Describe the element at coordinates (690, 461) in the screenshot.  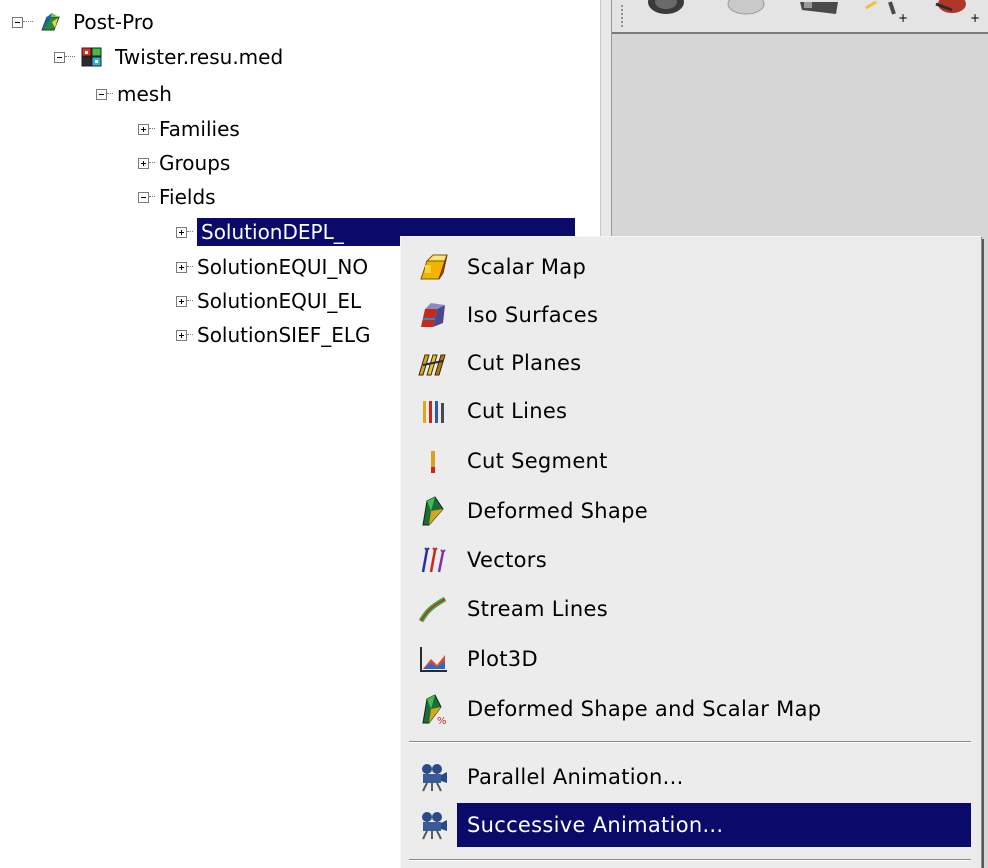
I see `menu-item-cut-segment: Cut Segment` at that location.